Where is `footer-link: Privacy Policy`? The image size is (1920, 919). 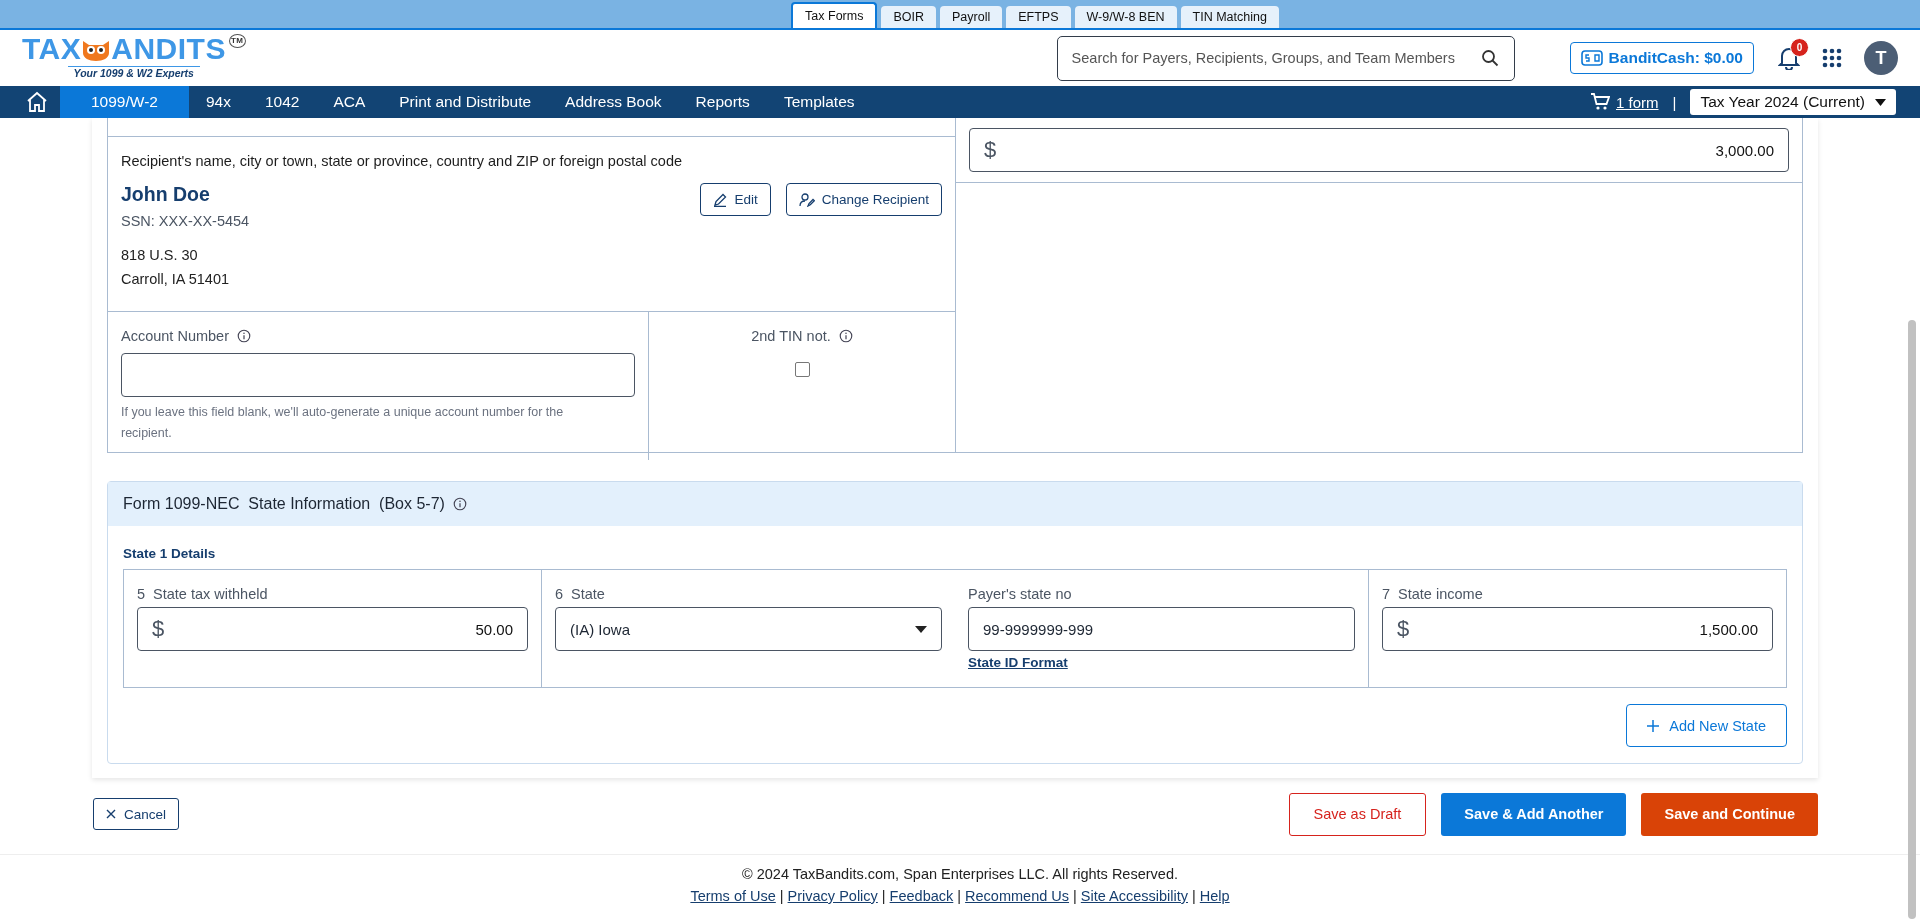
footer-link: Privacy Policy is located at coordinates (832, 896).